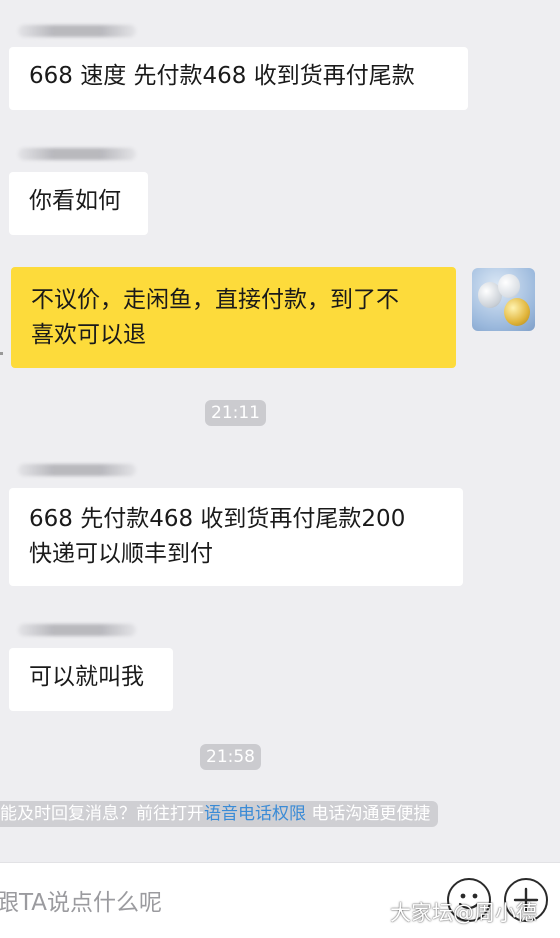 Image resolution: width=560 pixels, height=938 pixels. I want to click on edge-marker, so click(1, 353).